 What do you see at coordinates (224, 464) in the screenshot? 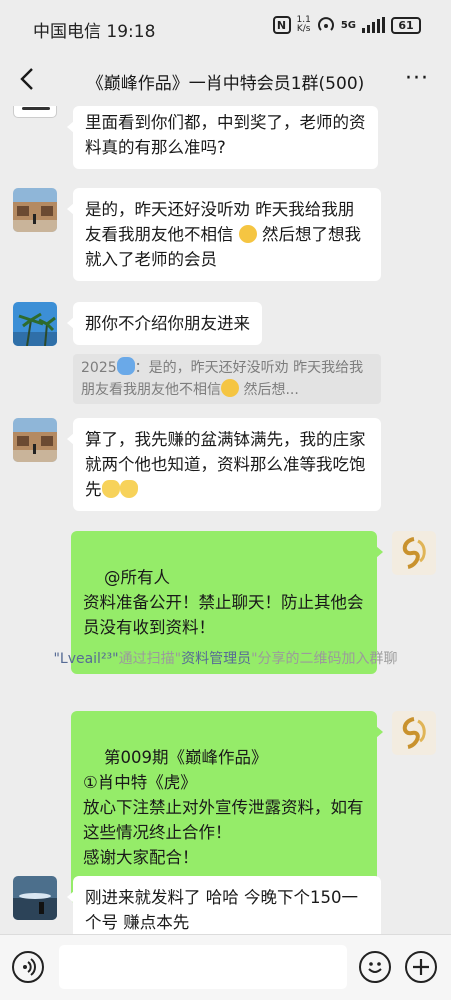
I see `message-bubble: 算了，我先赚的盆满钵满先，我的庄家就两个他也知道，资料那么准等我吃饱先` at bounding box center [224, 464].